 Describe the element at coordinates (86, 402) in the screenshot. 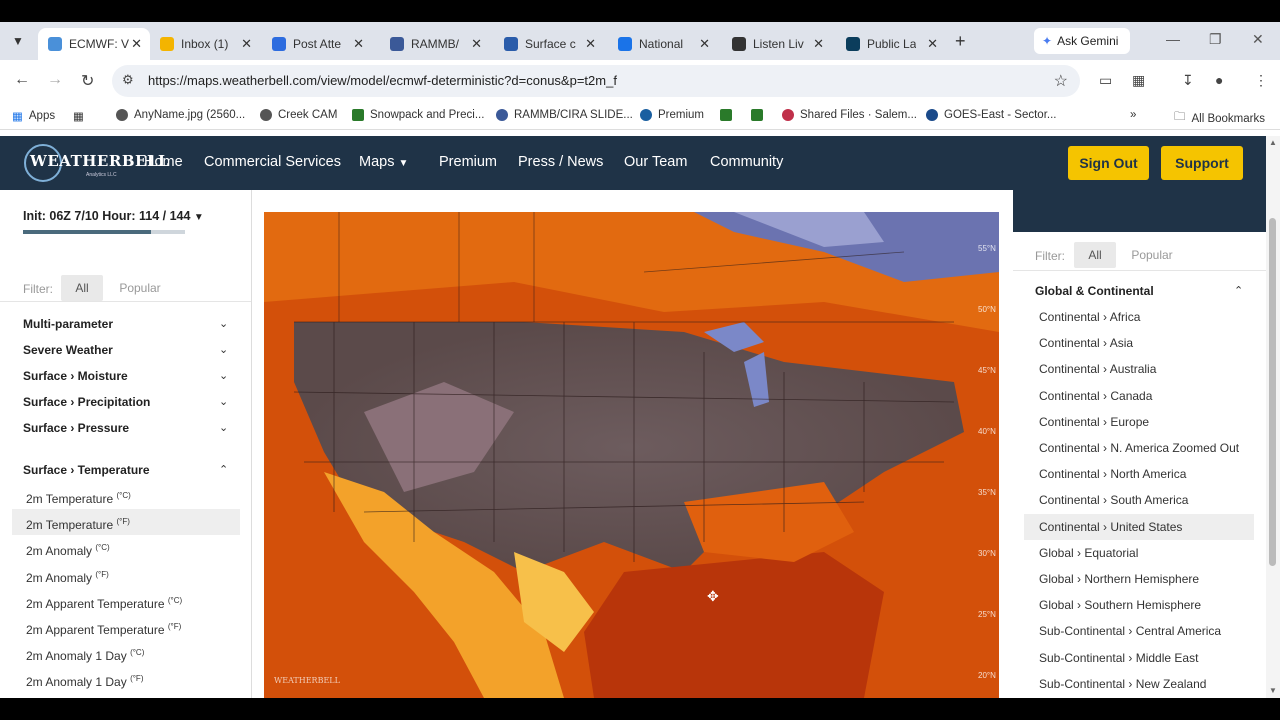

I see `category-item: Surface › Precipitation` at that location.